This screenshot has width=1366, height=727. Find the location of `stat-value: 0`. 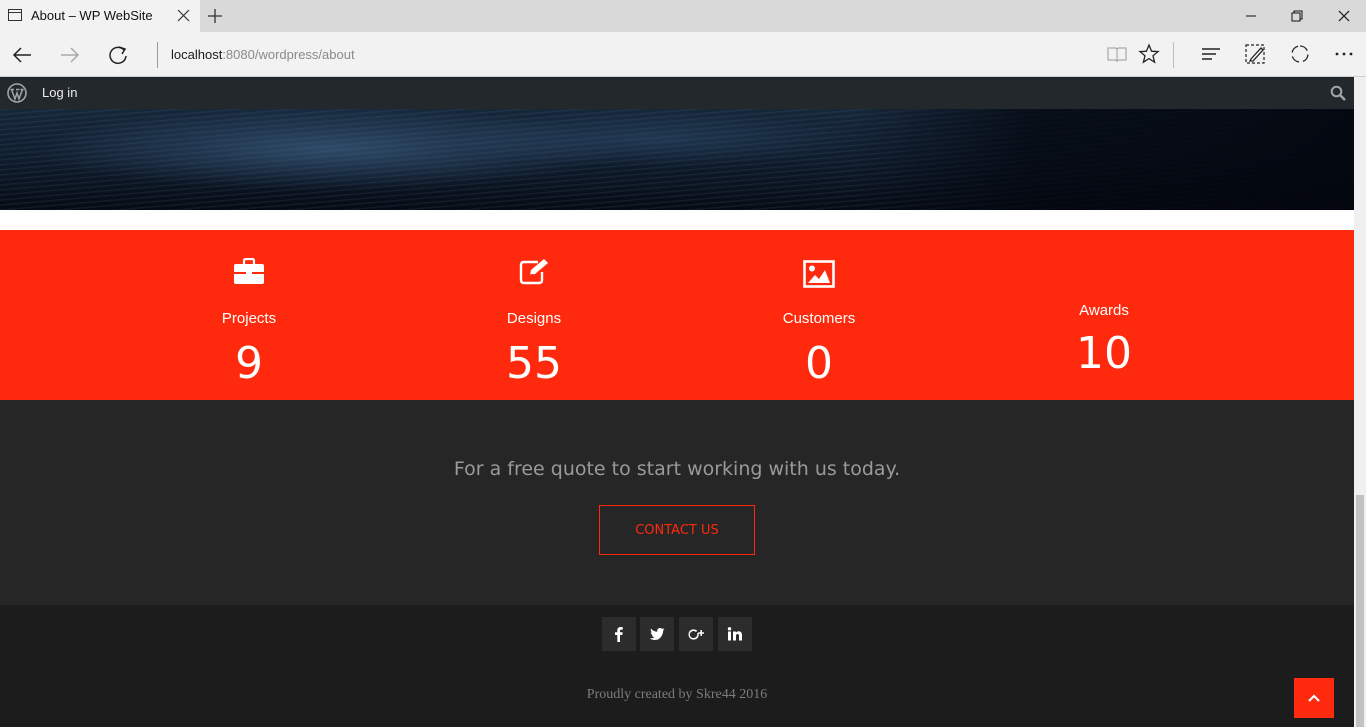

stat-value: 0 is located at coordinates (819, 363).